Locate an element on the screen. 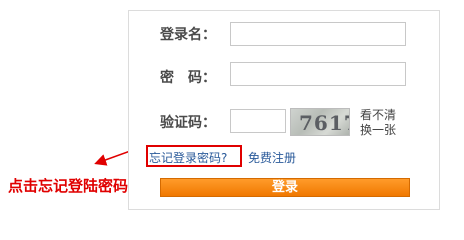 The height and width of the screenshot is (240, 464). refresh-captcha-link: 看不清 换一张 is located at coordinates (378, 123).